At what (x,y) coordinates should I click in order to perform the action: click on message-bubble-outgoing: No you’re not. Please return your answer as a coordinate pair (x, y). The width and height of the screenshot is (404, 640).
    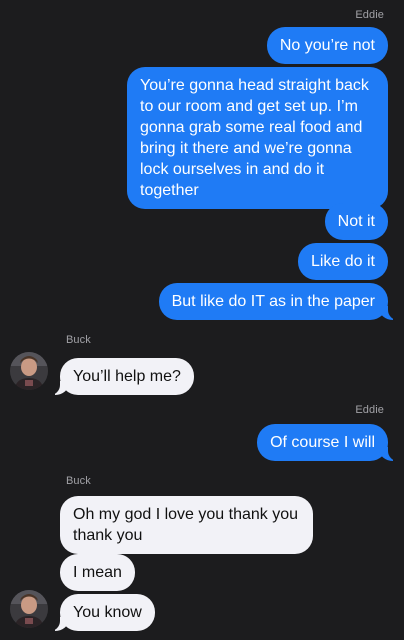
    Looking at the image, I should click on (327, 45).